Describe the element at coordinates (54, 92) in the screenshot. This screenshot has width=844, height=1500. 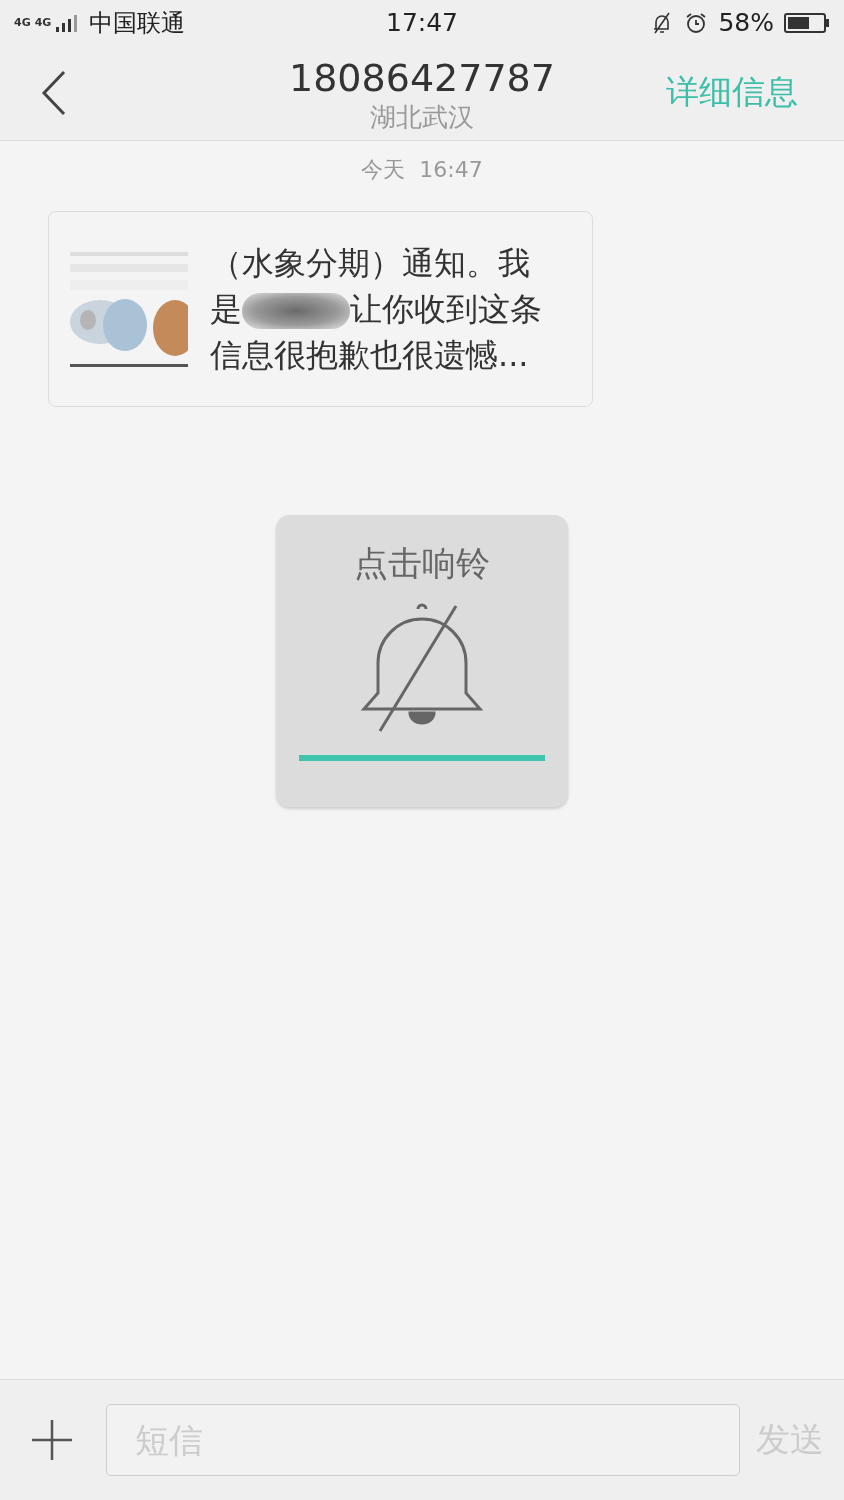
I see `back-button` at that location.